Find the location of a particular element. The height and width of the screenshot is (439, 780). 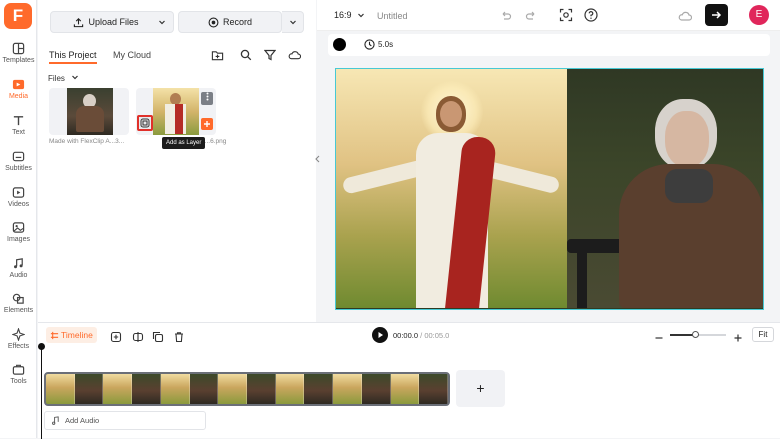

collapse-panel-handle is located at coordinates (317, 159).